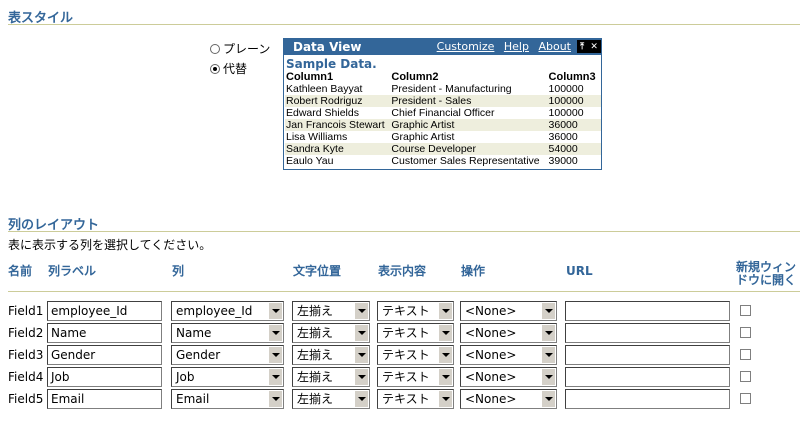 The image size is (808, 422). I want to click on table-cell: Robert Rodriguz, so click(338, 101).